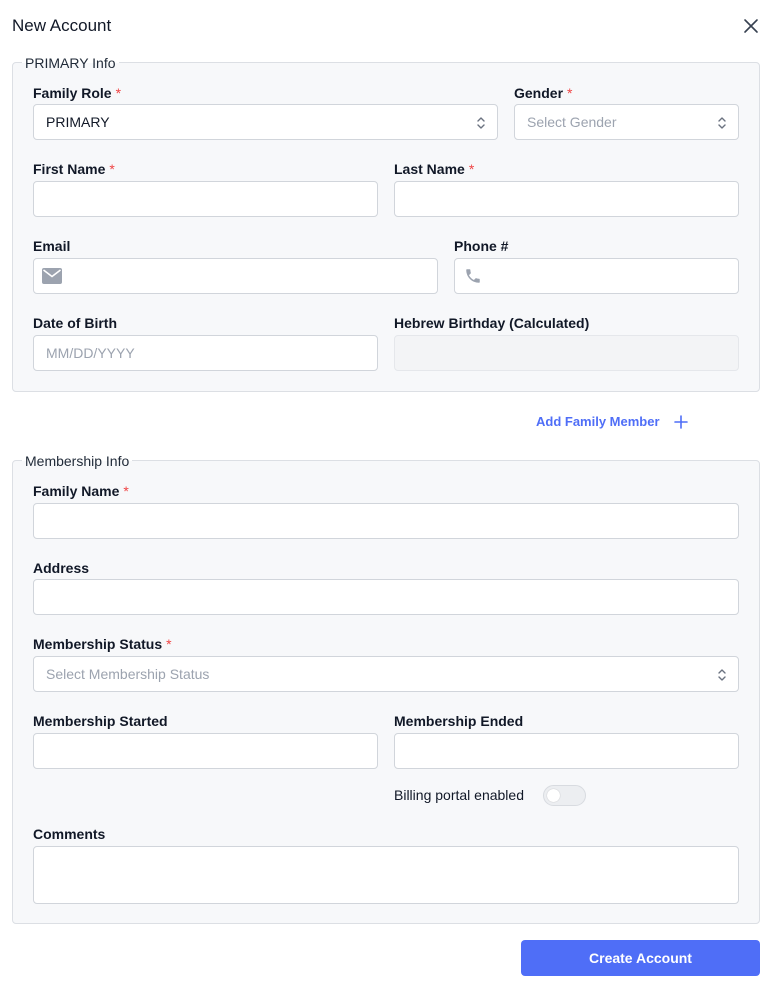  What do you see at coordinates (77, 93) in the screenshot?
I see `family-role-label: Family Role *` at bounding box center [77, 93].